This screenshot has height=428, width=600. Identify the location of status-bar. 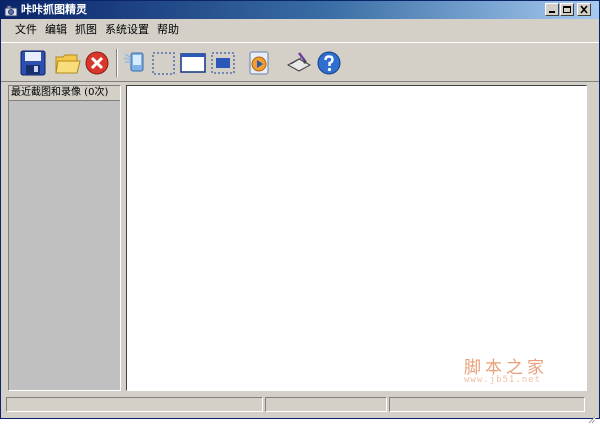
(300, 405).